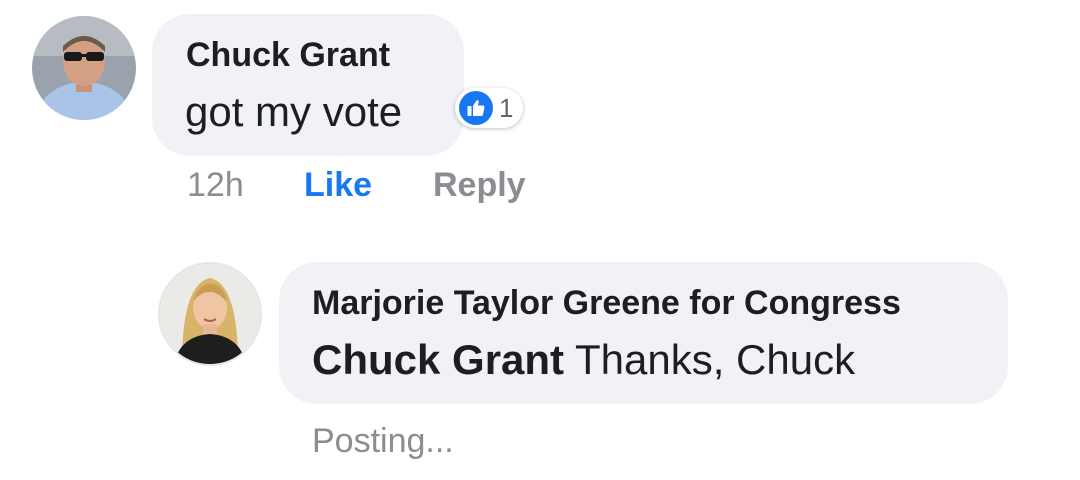 This screenshot has width=1080, height=480. I want to click on reply-avatar, so click(210, 314).